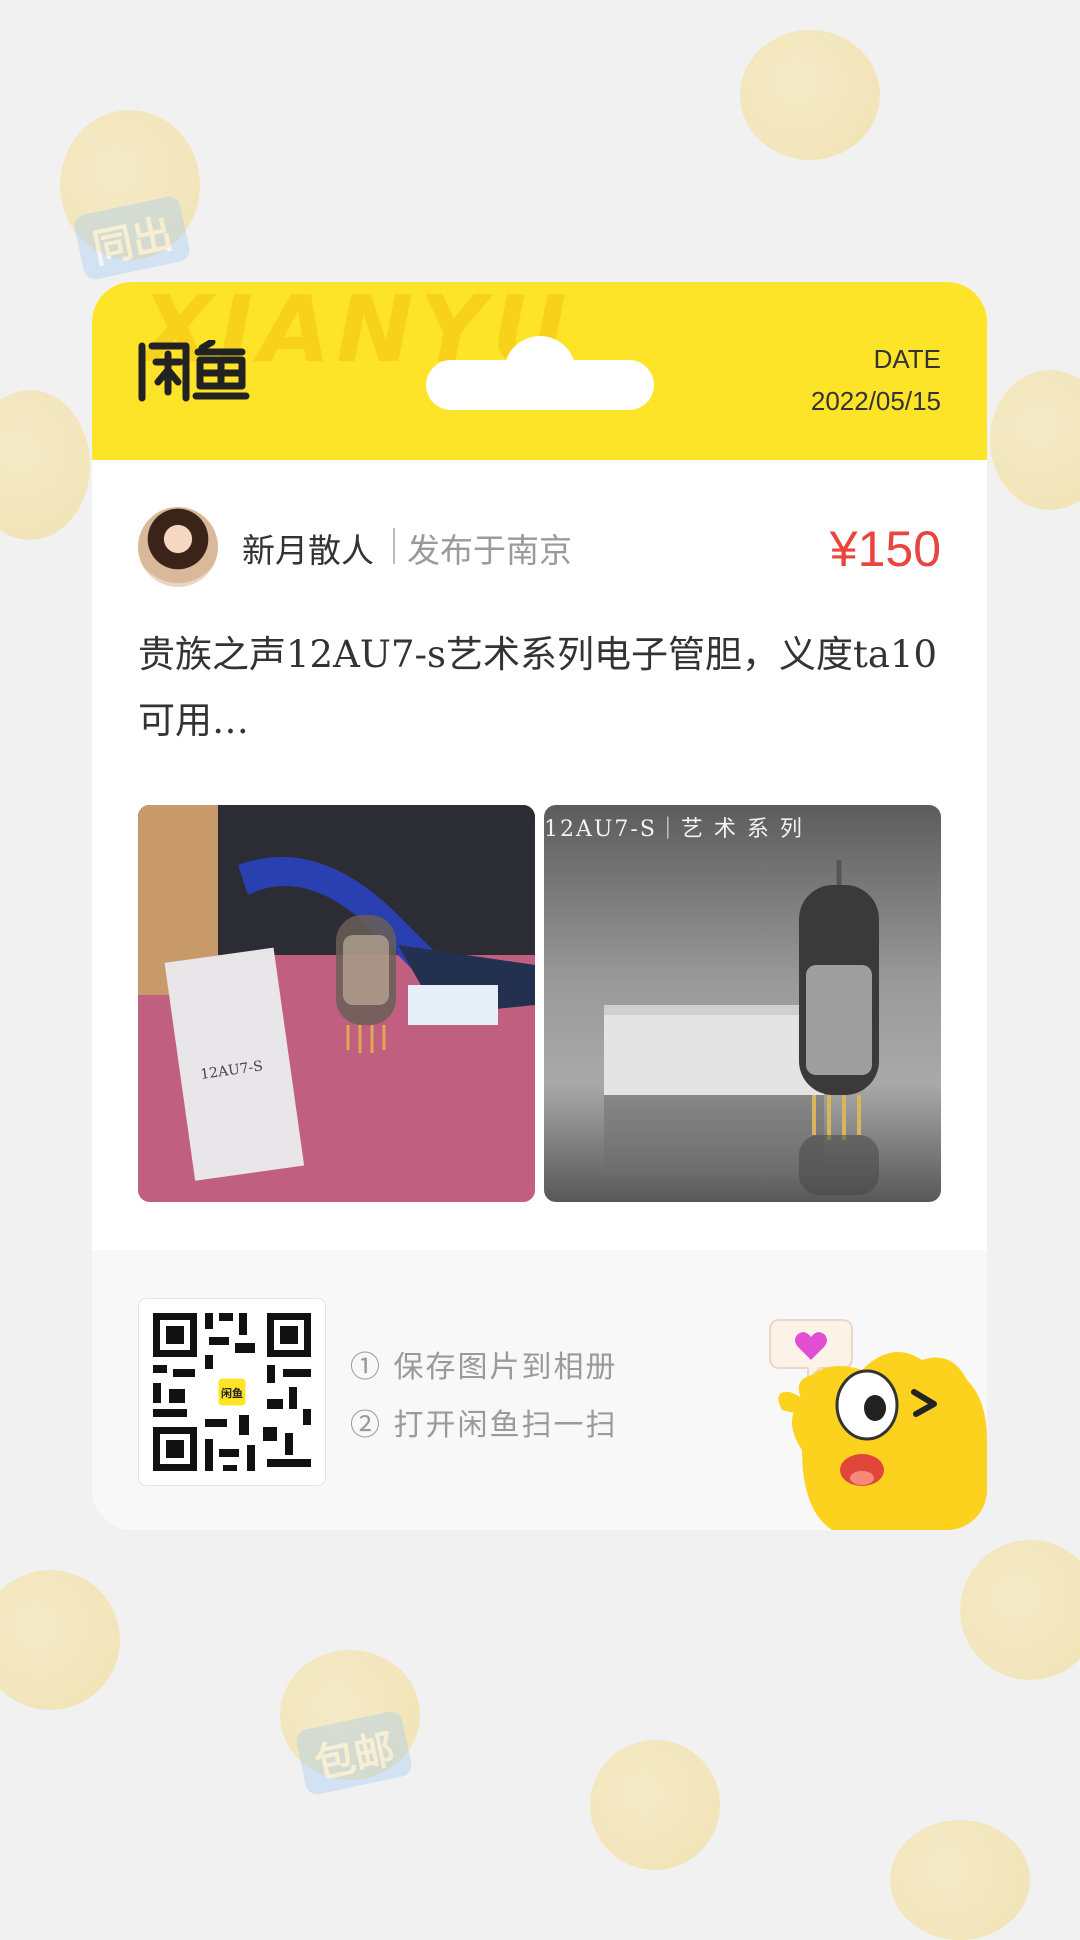 This screenshot has width=1080, height=1940. Describe the element at coordinates (540, 385) in the screenshot. I see `header-notch` at that location.